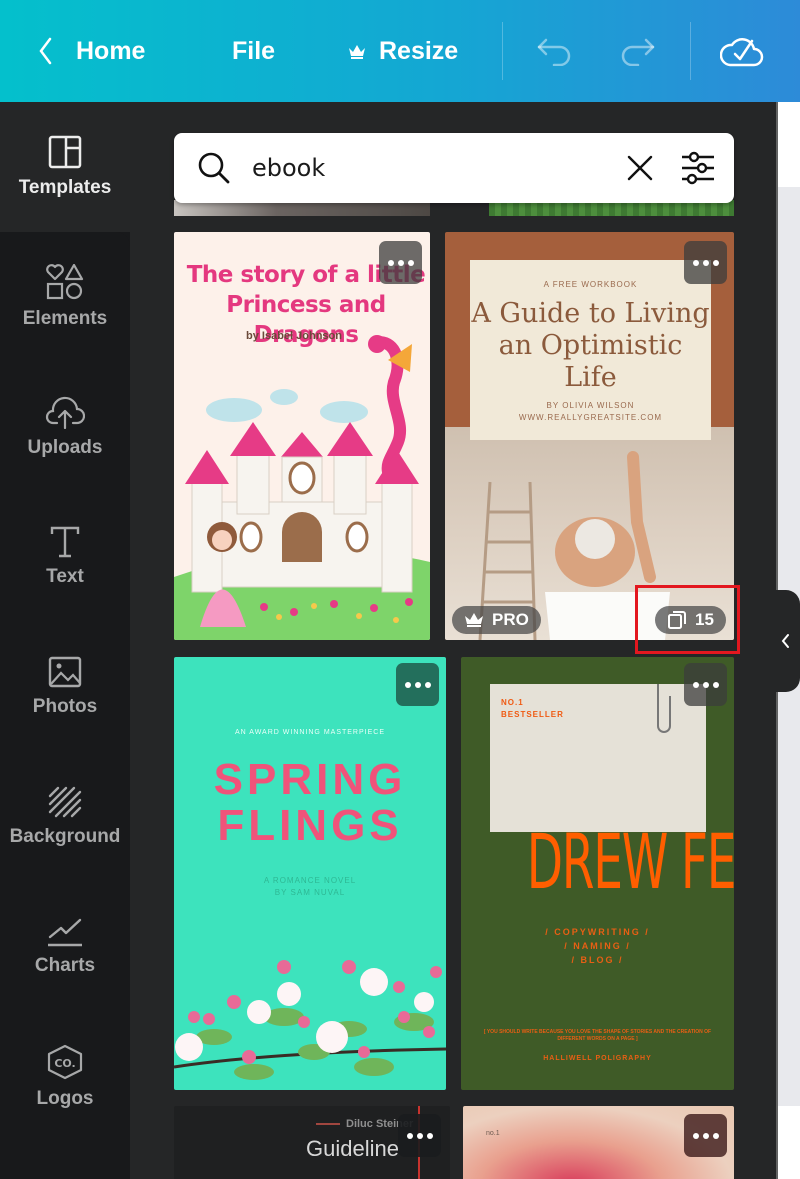 The image size is (800, 1179). I want to click on redo-button, so click(638, 51).